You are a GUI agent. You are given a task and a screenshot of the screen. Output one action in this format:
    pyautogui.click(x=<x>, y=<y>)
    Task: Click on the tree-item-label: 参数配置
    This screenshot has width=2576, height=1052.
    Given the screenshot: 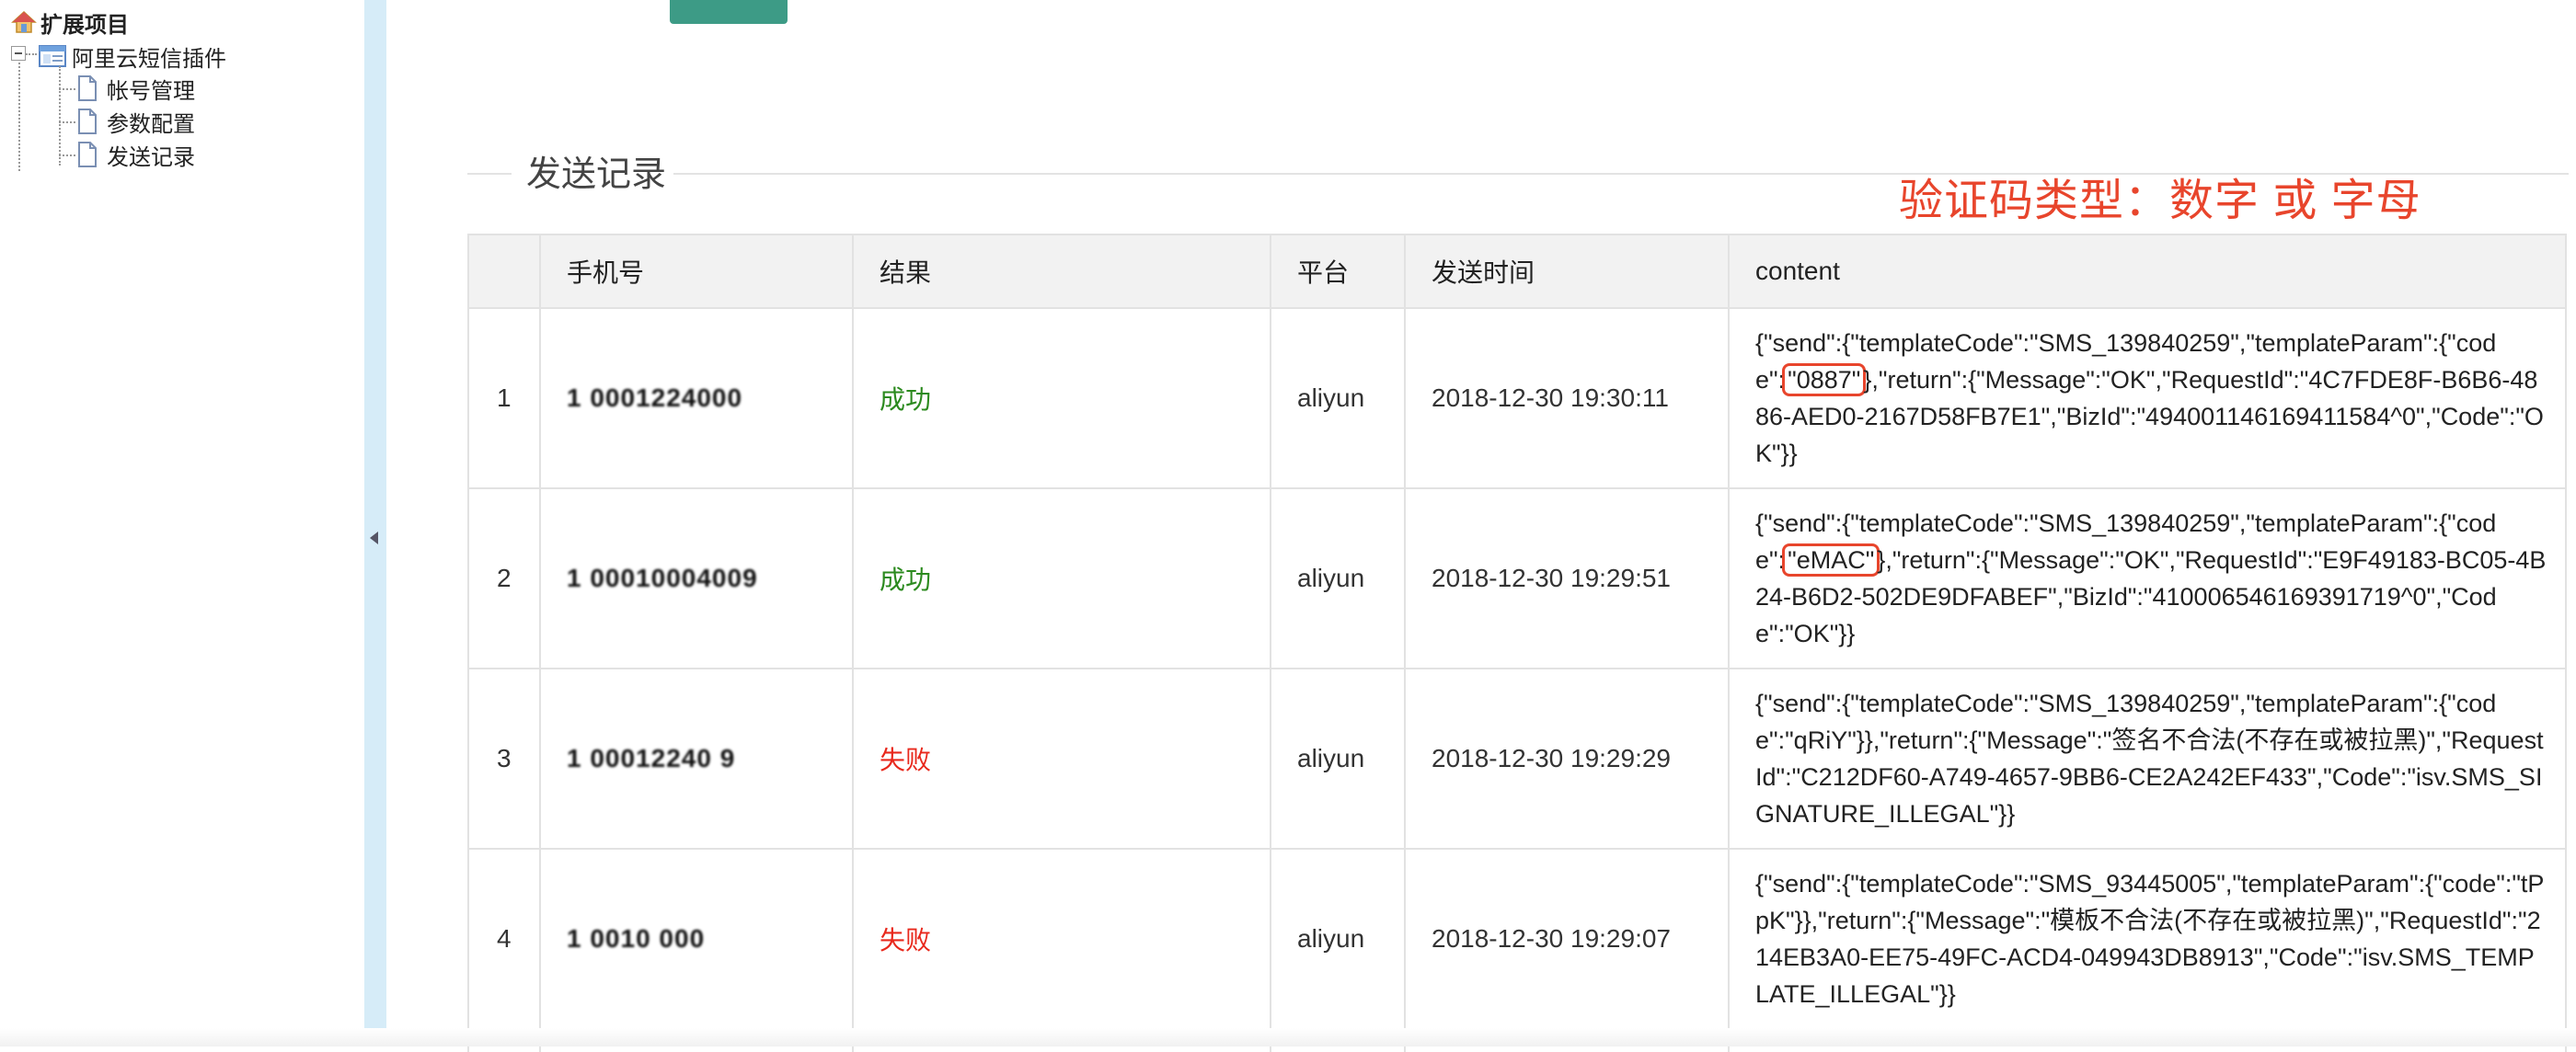 What is the action you would take?
    pyautogui.click(x=151, y=124)
    